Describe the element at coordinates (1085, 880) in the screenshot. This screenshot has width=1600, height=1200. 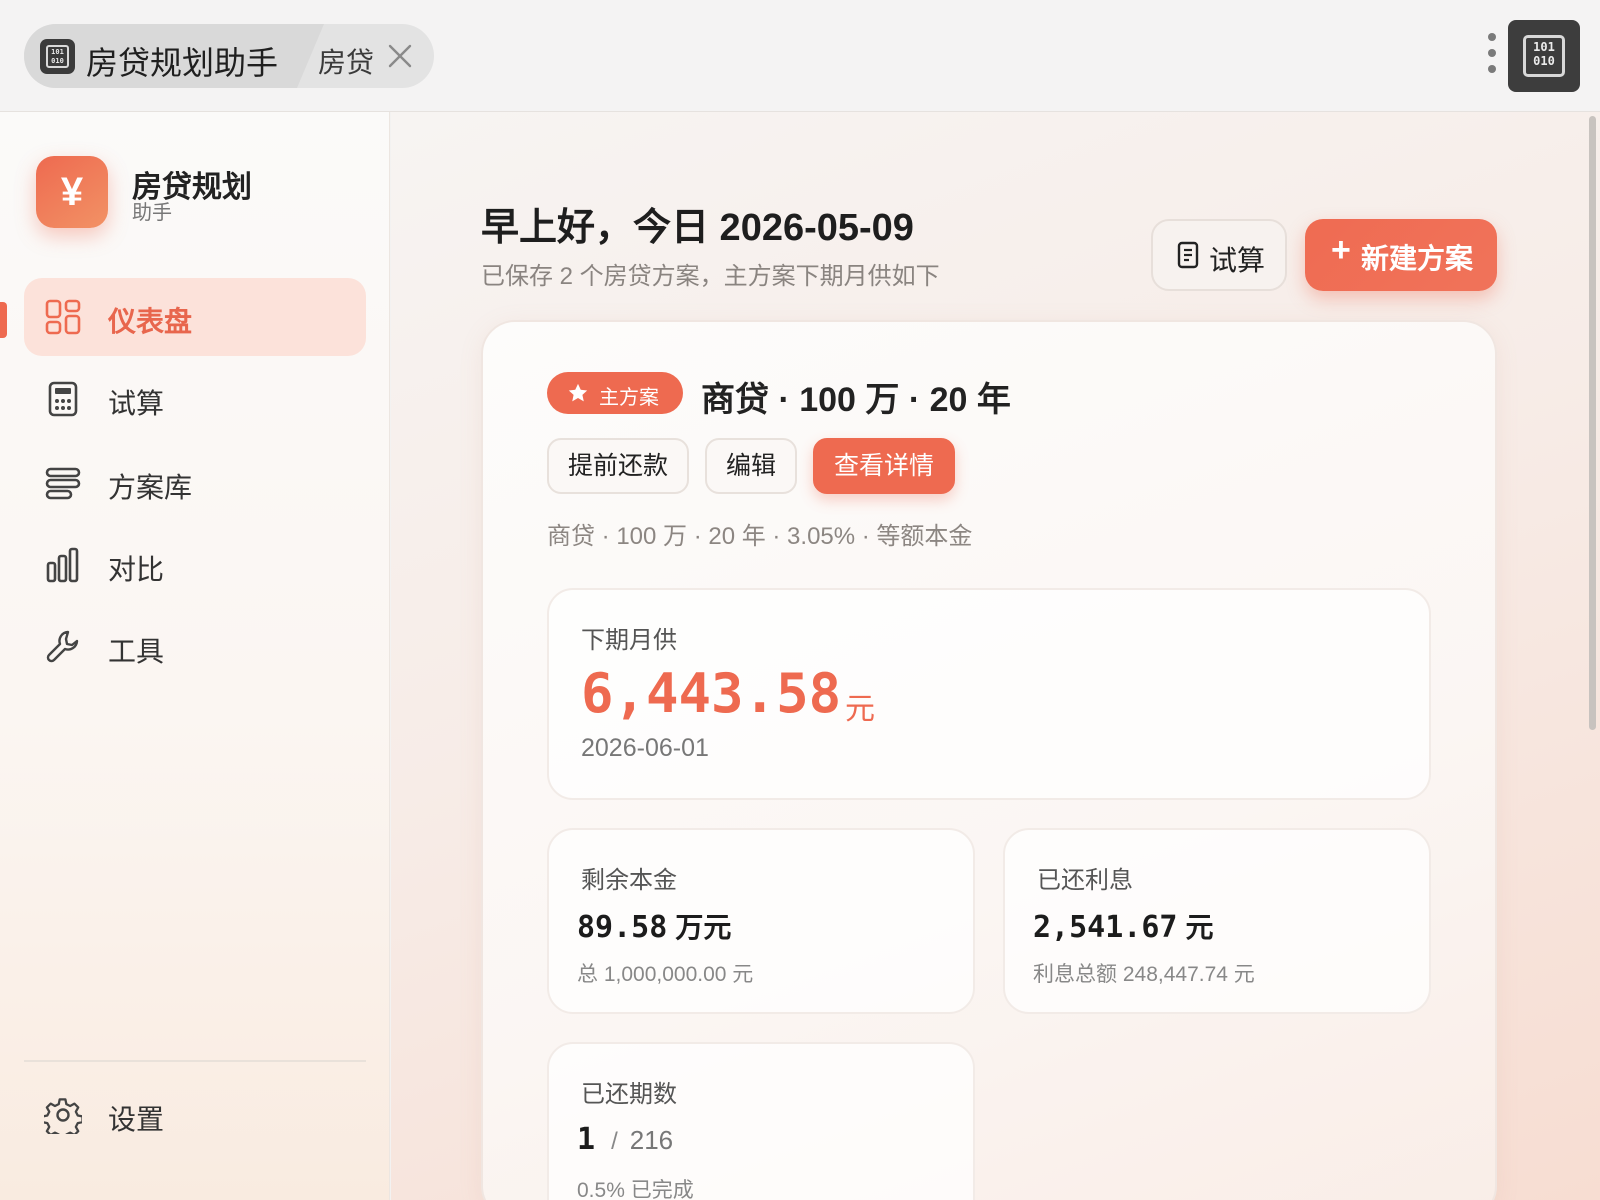
I see `paid-interest-label: 已还利息` at that location.